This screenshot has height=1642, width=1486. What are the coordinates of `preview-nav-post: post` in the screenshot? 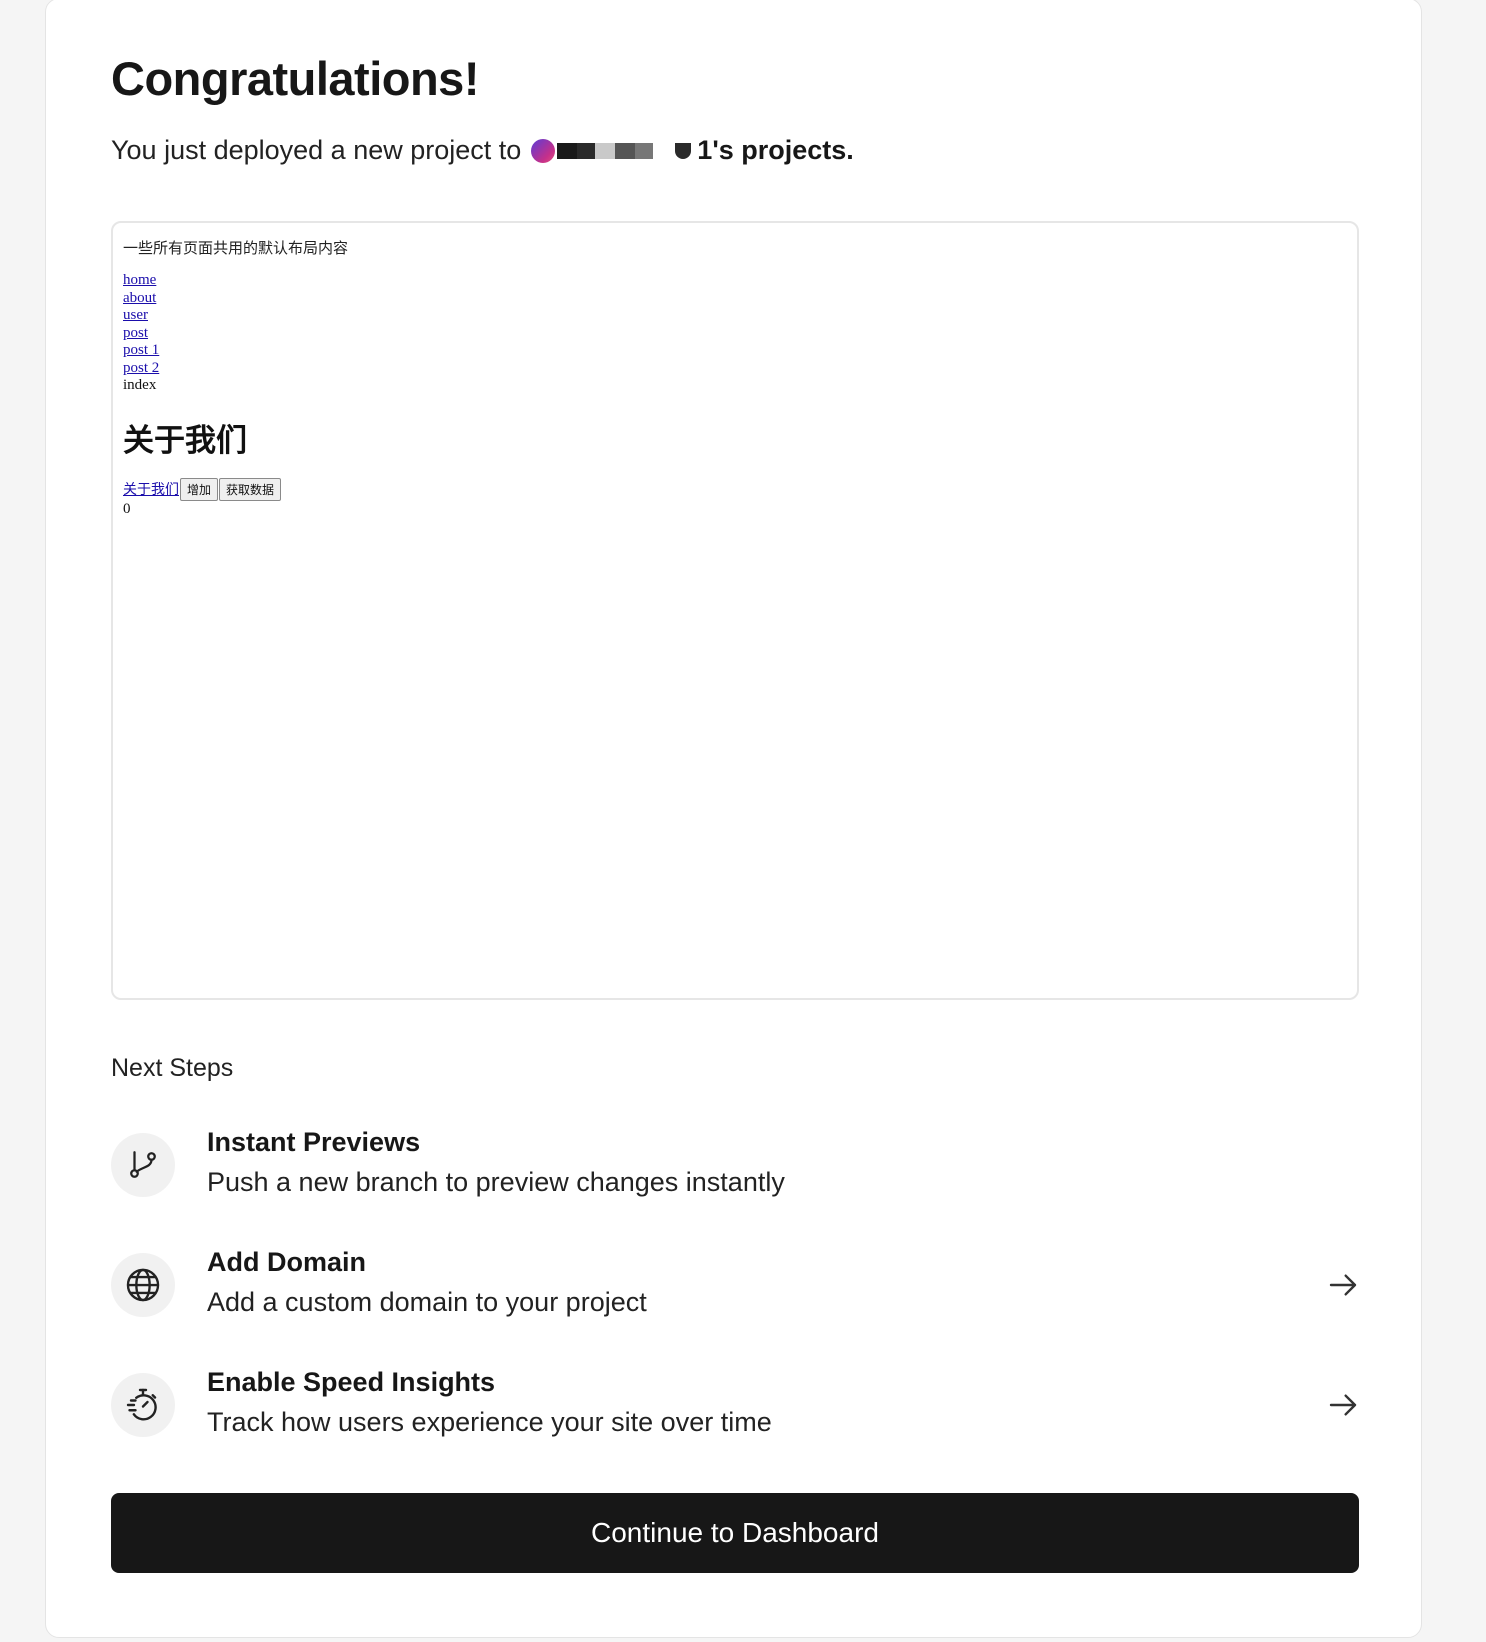 It's located at (235, 334).